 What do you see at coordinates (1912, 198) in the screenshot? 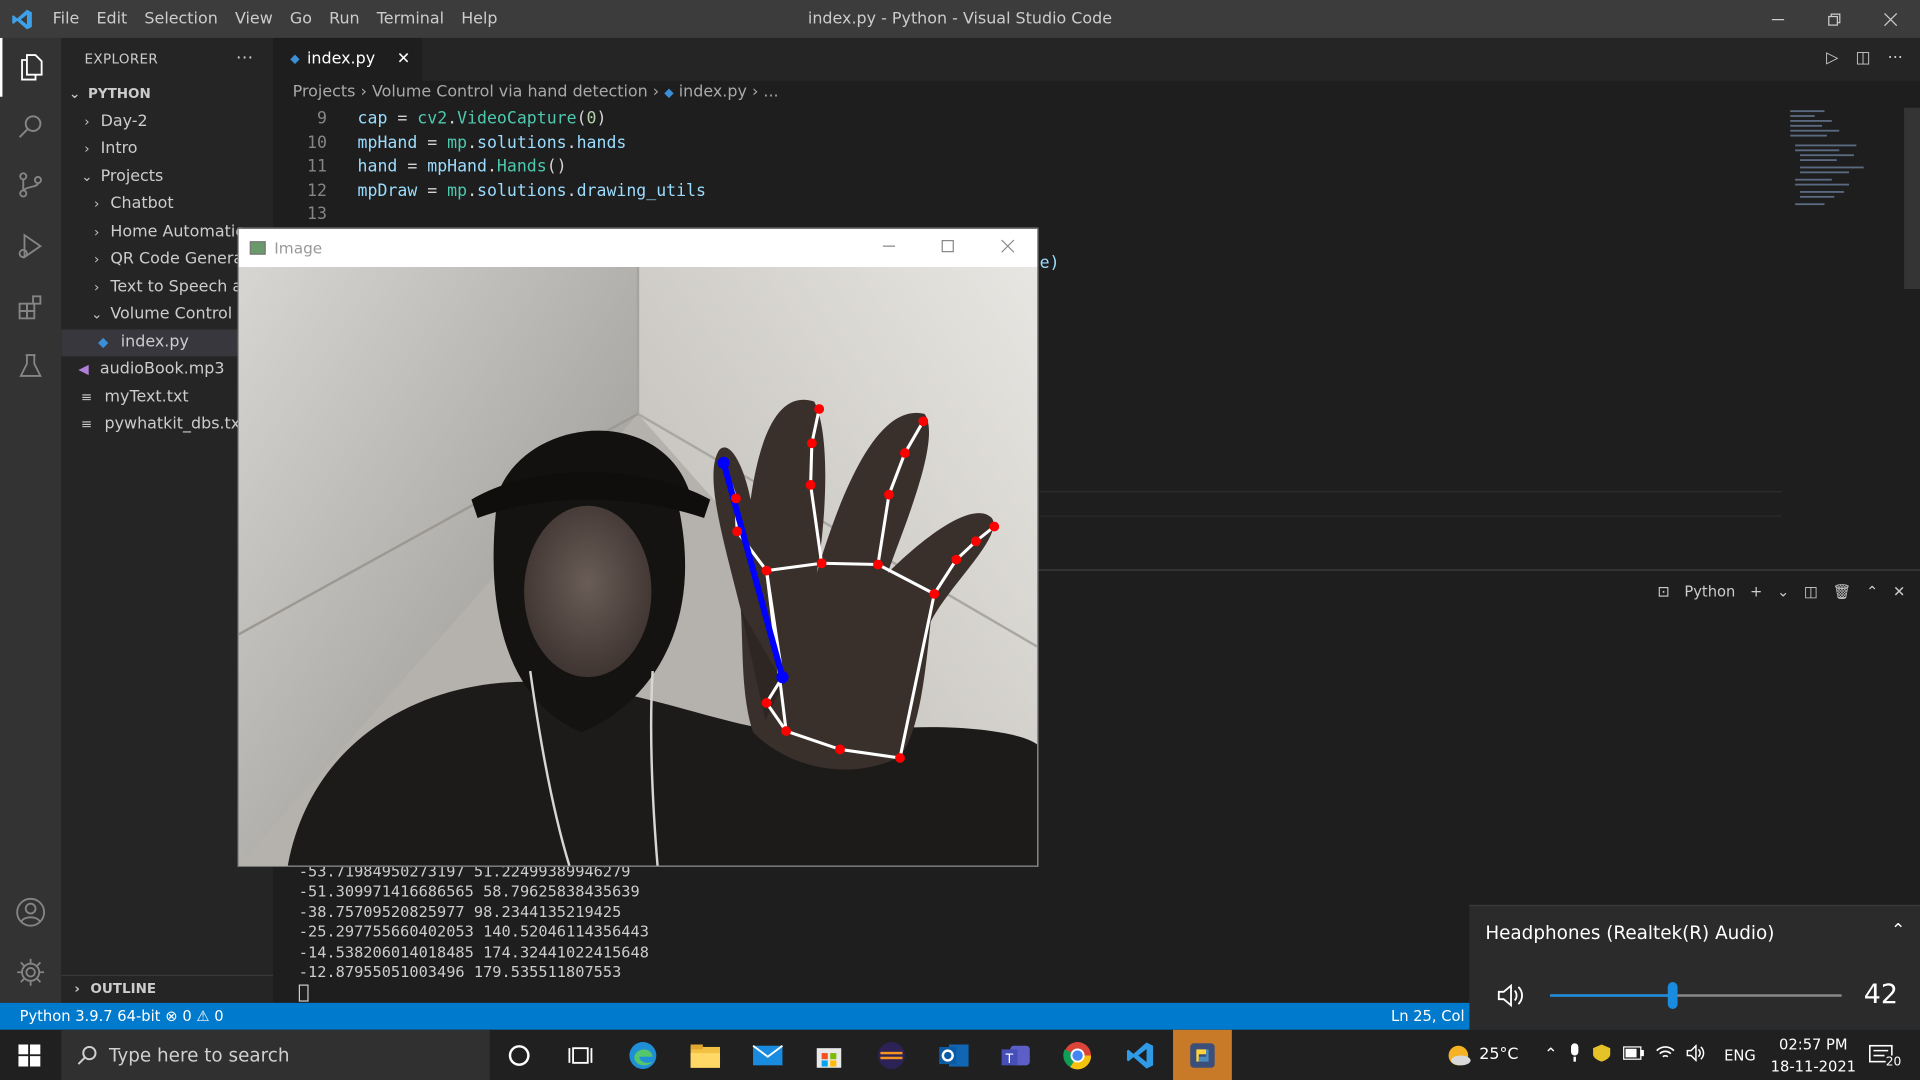
I see `editor-scrollbar` at bounding box center [1912, 198].